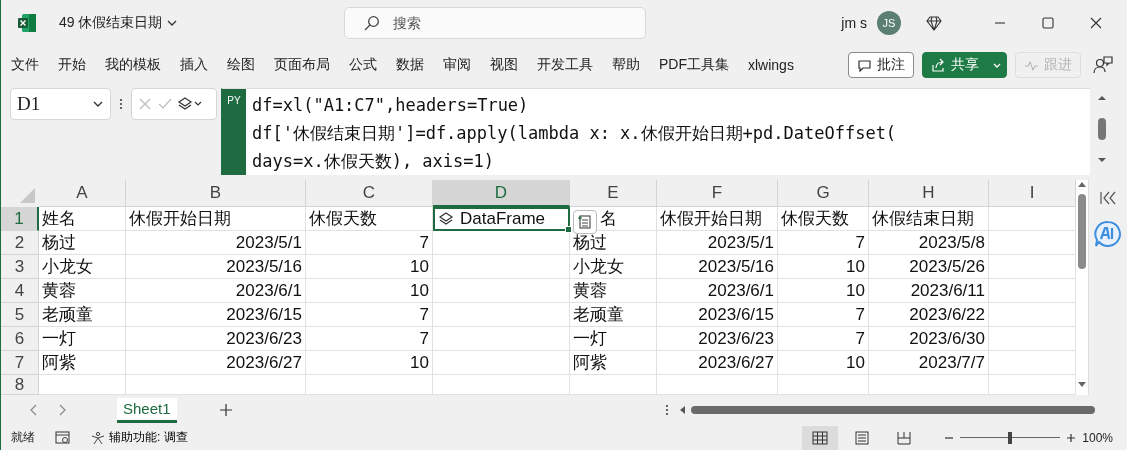 This screenshot has height=450, width=1127. Describe the element at coordinates (34, 410) in the screenshot. I see `chevron-left-icon` at that location.